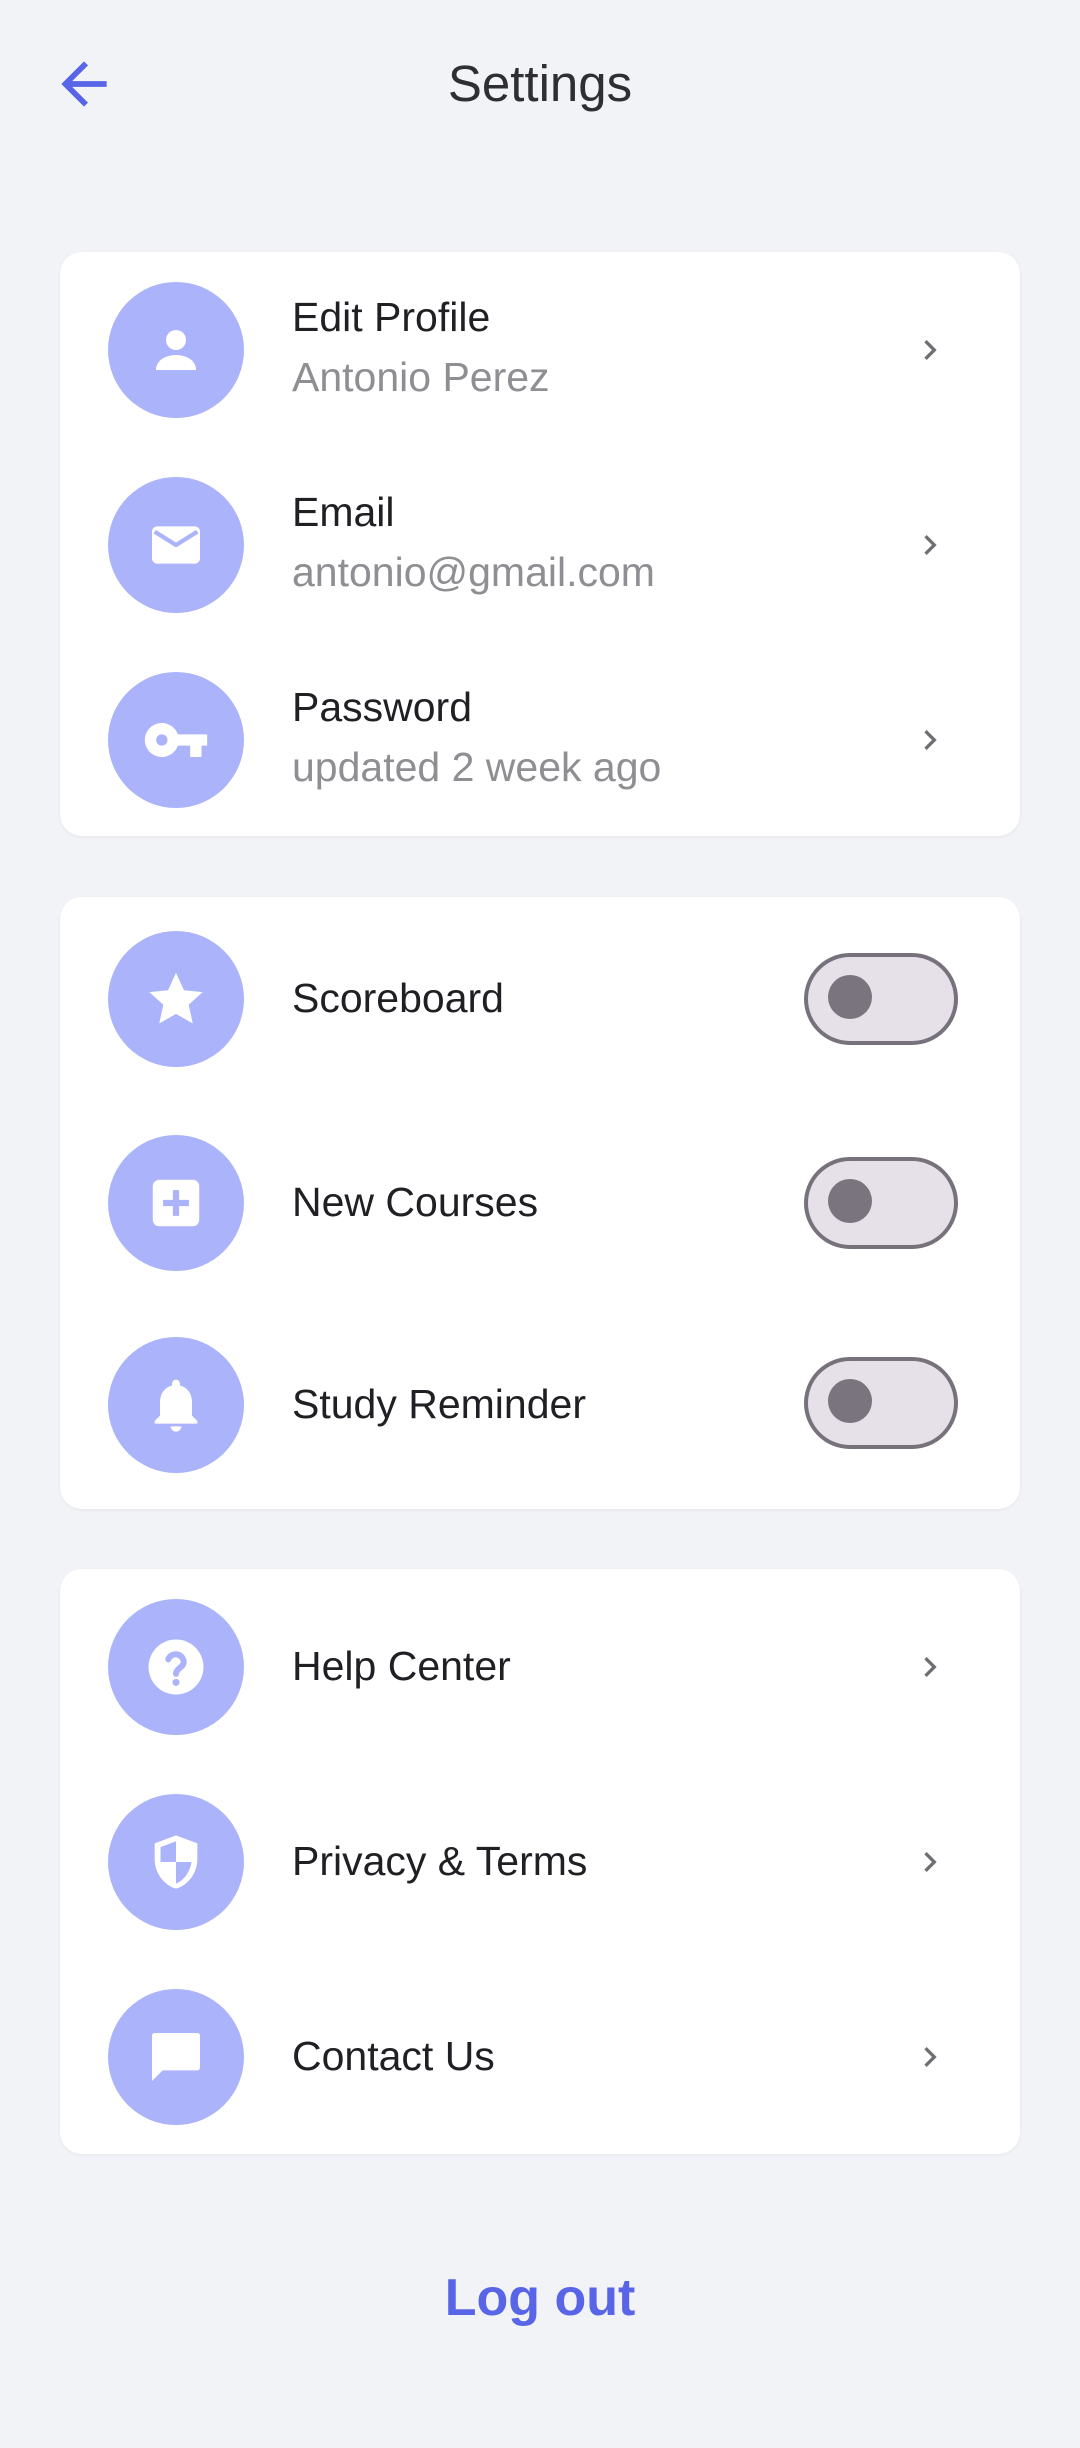  Describe the element at coordinates (343, 512) in the screenshot. I see `row-title: Email` at that location.